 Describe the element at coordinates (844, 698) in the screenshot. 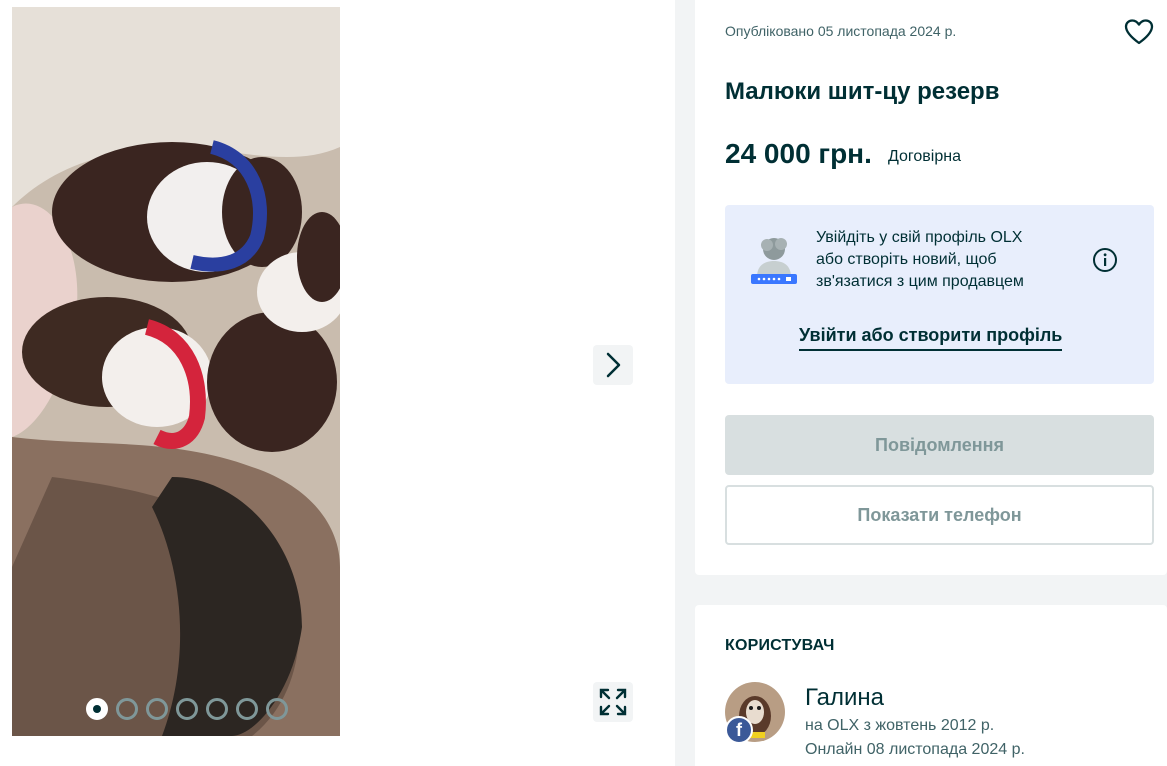

I see `seller-name: Галина` at that location.